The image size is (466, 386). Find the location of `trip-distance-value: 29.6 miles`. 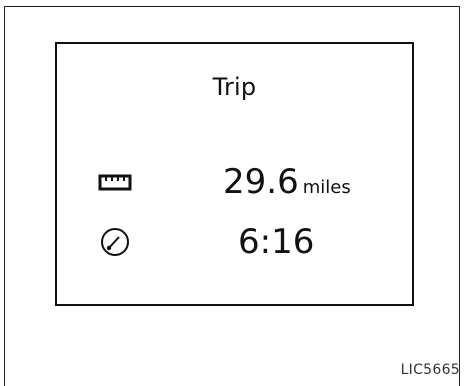

trip-distance-value: 29.6 miles is located at coordinates (287, 185).